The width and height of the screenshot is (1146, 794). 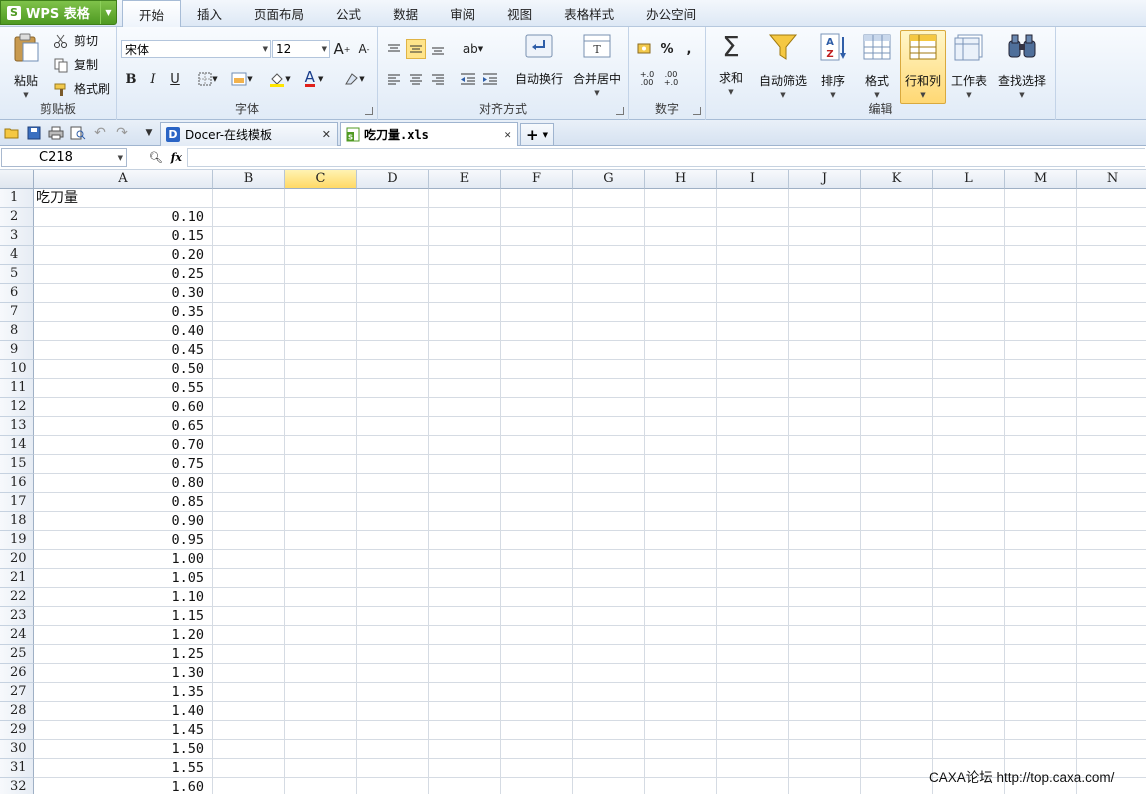 I want to click on formula-input, so click(x=666, y=157).